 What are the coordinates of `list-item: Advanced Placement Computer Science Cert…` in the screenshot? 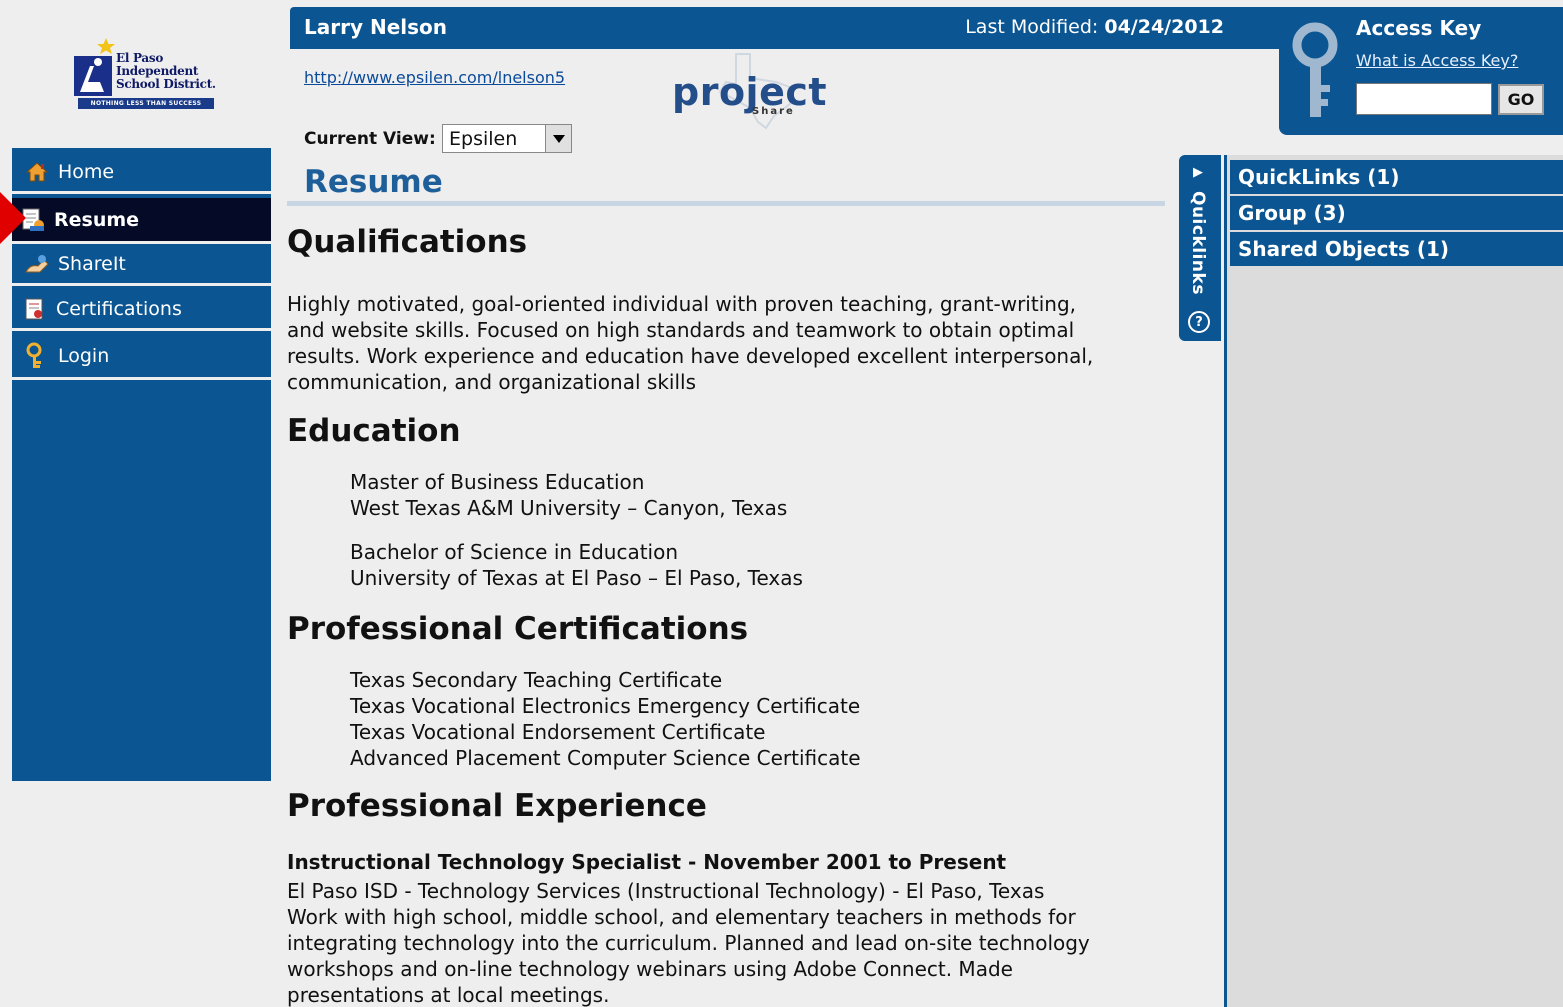 It's located at (605, 758).